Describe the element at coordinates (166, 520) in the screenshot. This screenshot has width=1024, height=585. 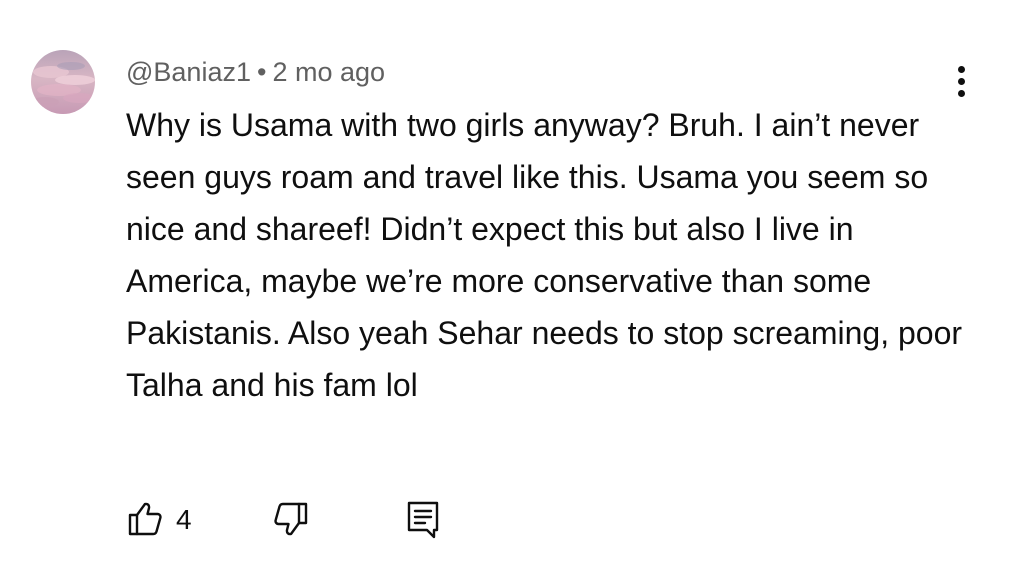
I see `like-button: 4` at that location.